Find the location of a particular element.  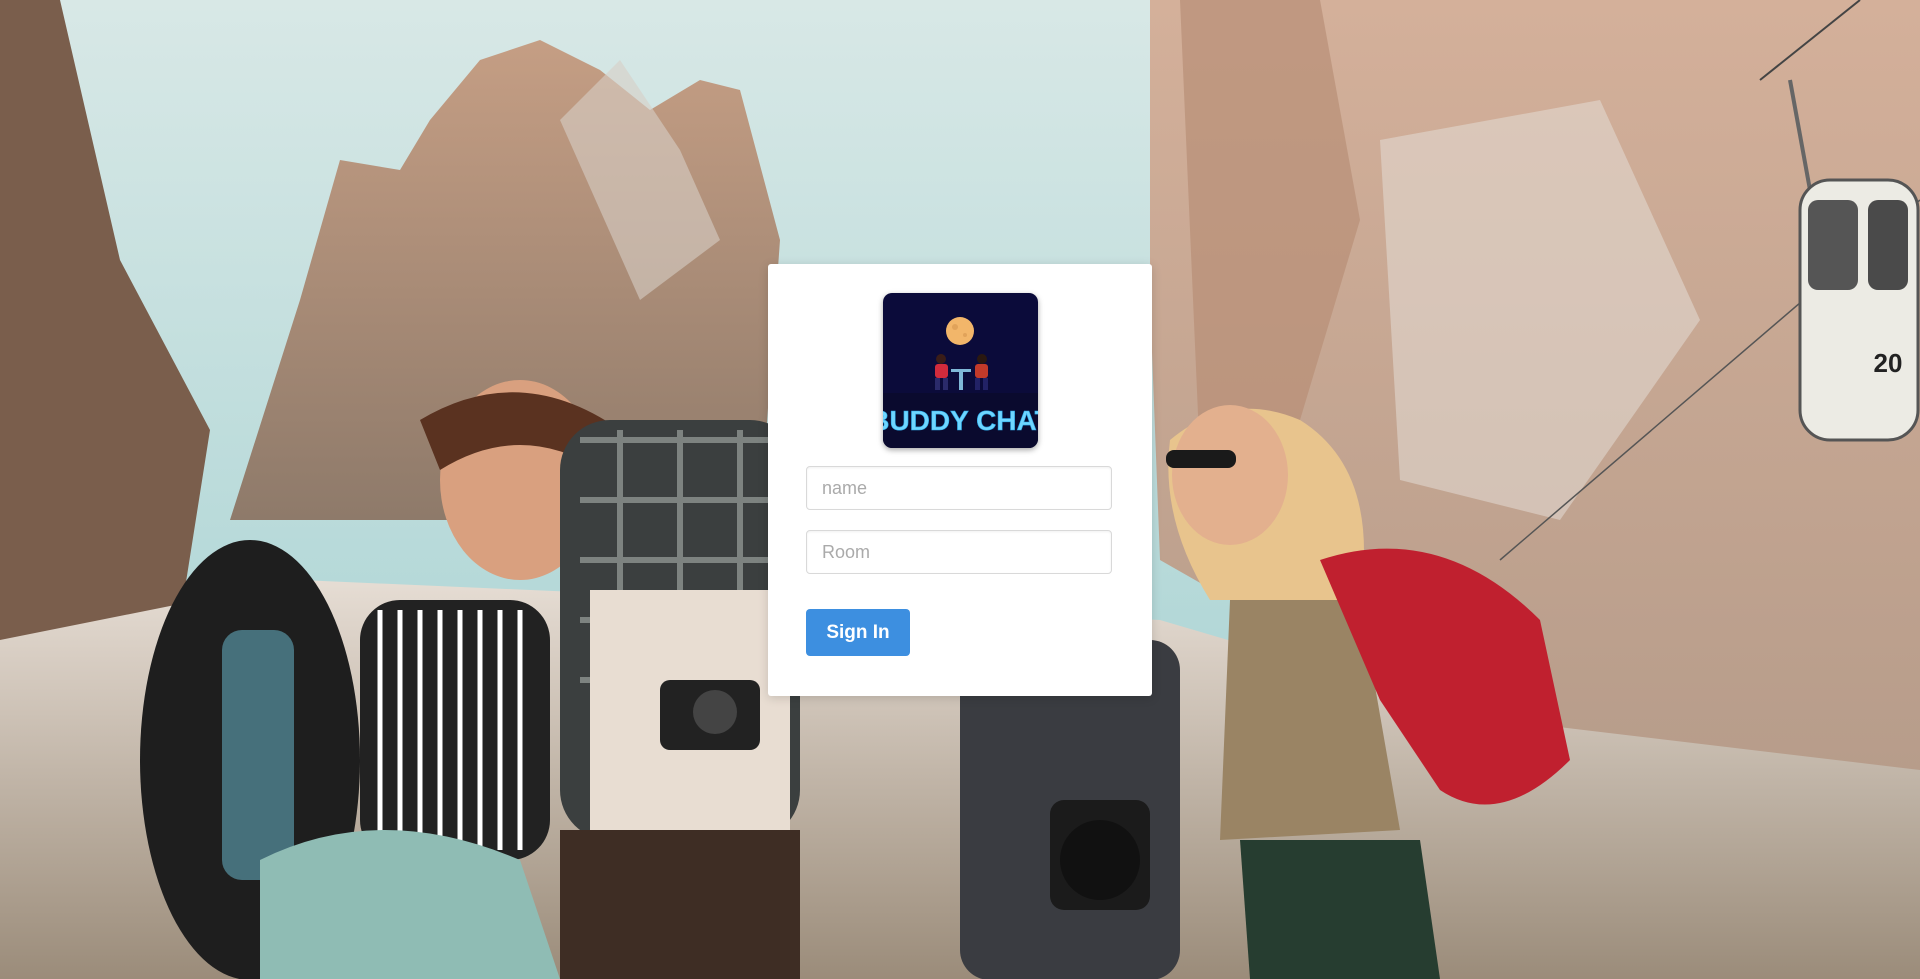

name-input is located at coordinates (959, 488).